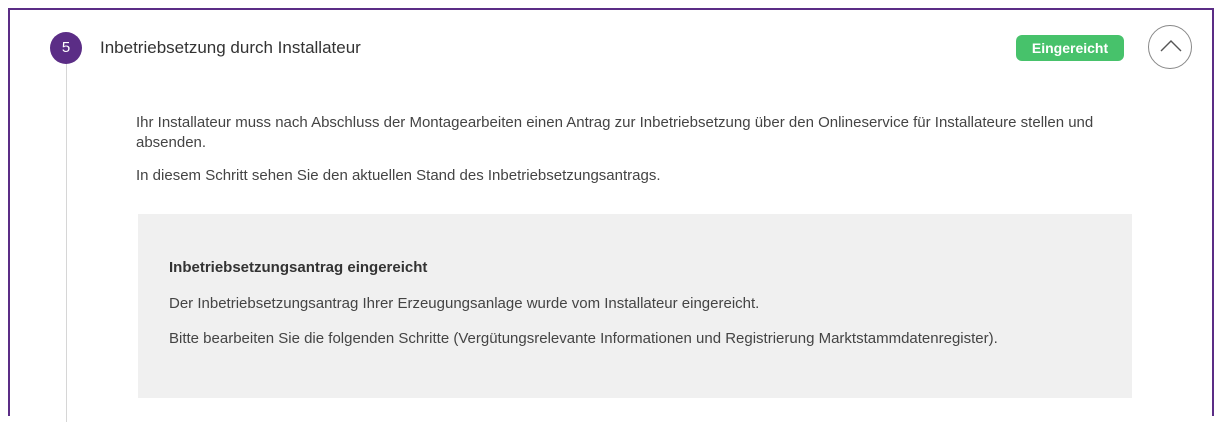  Describe the element at coordinates (66, 48) in the screenshot. I see `step-number-badge: 5` at that location.